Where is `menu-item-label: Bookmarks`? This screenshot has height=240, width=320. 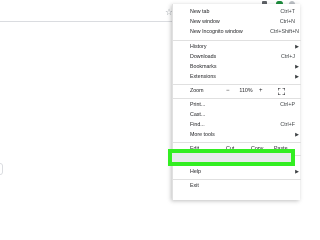 menu-item-label: Bookmarks is located at coordinates (203, 67).